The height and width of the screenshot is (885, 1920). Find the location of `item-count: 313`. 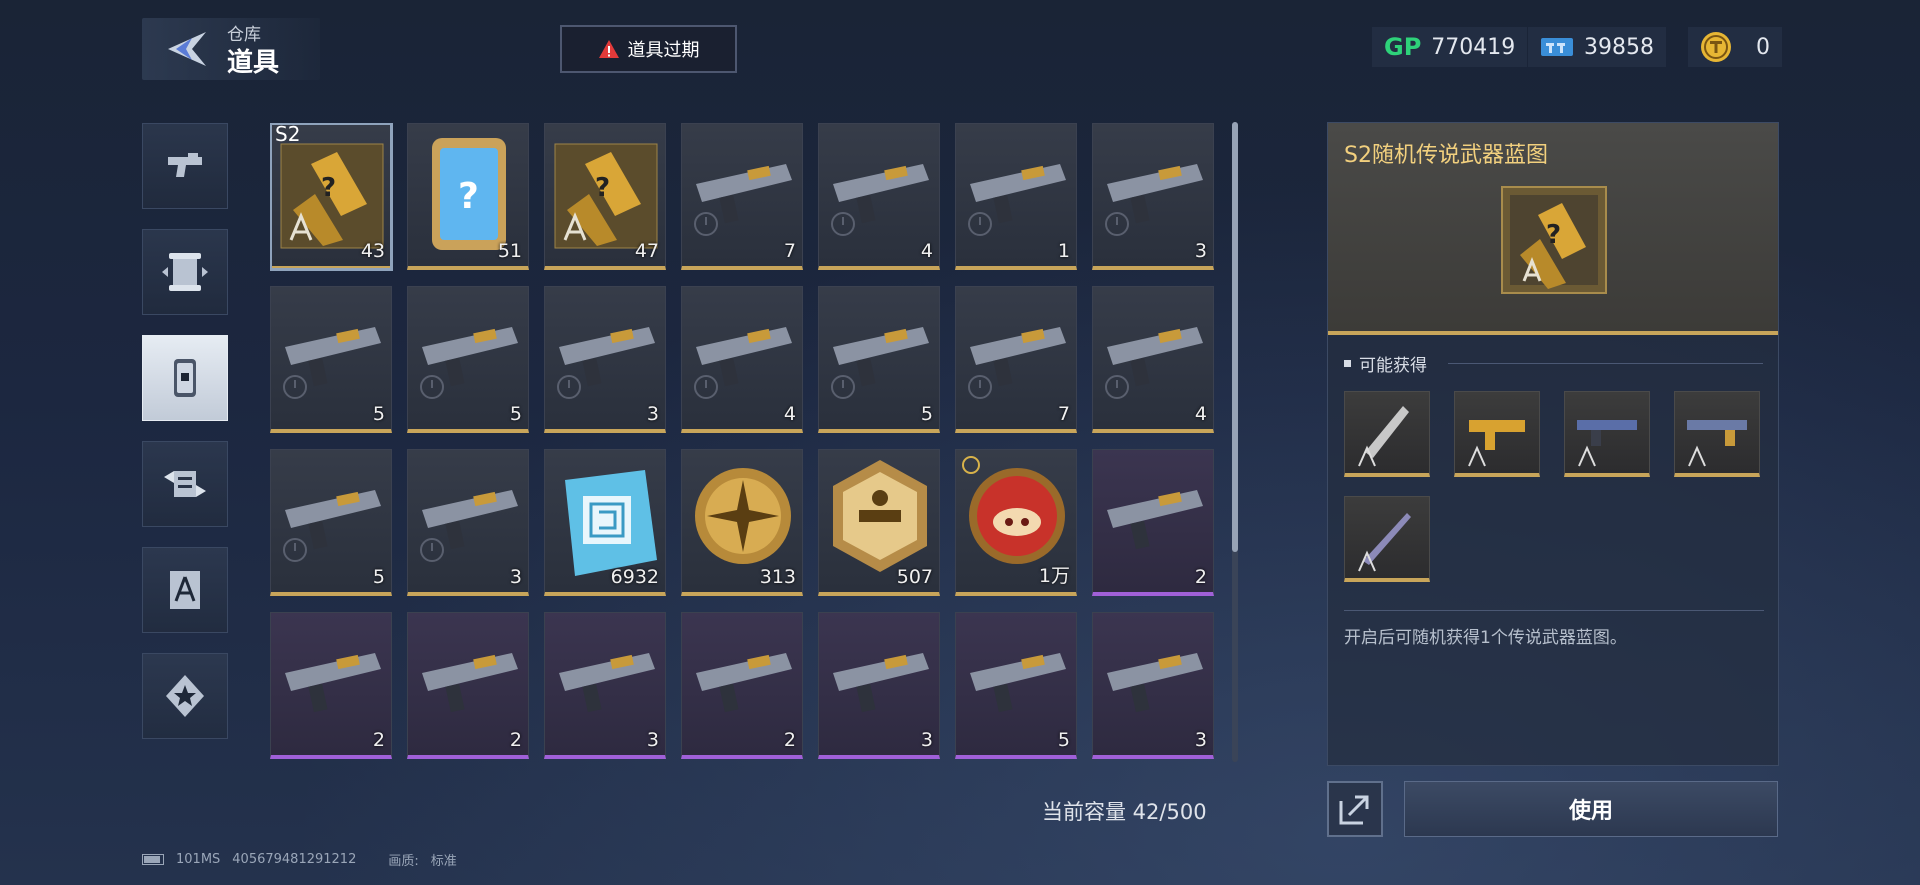

item-count: 313 is located at coordinates (777, 577).